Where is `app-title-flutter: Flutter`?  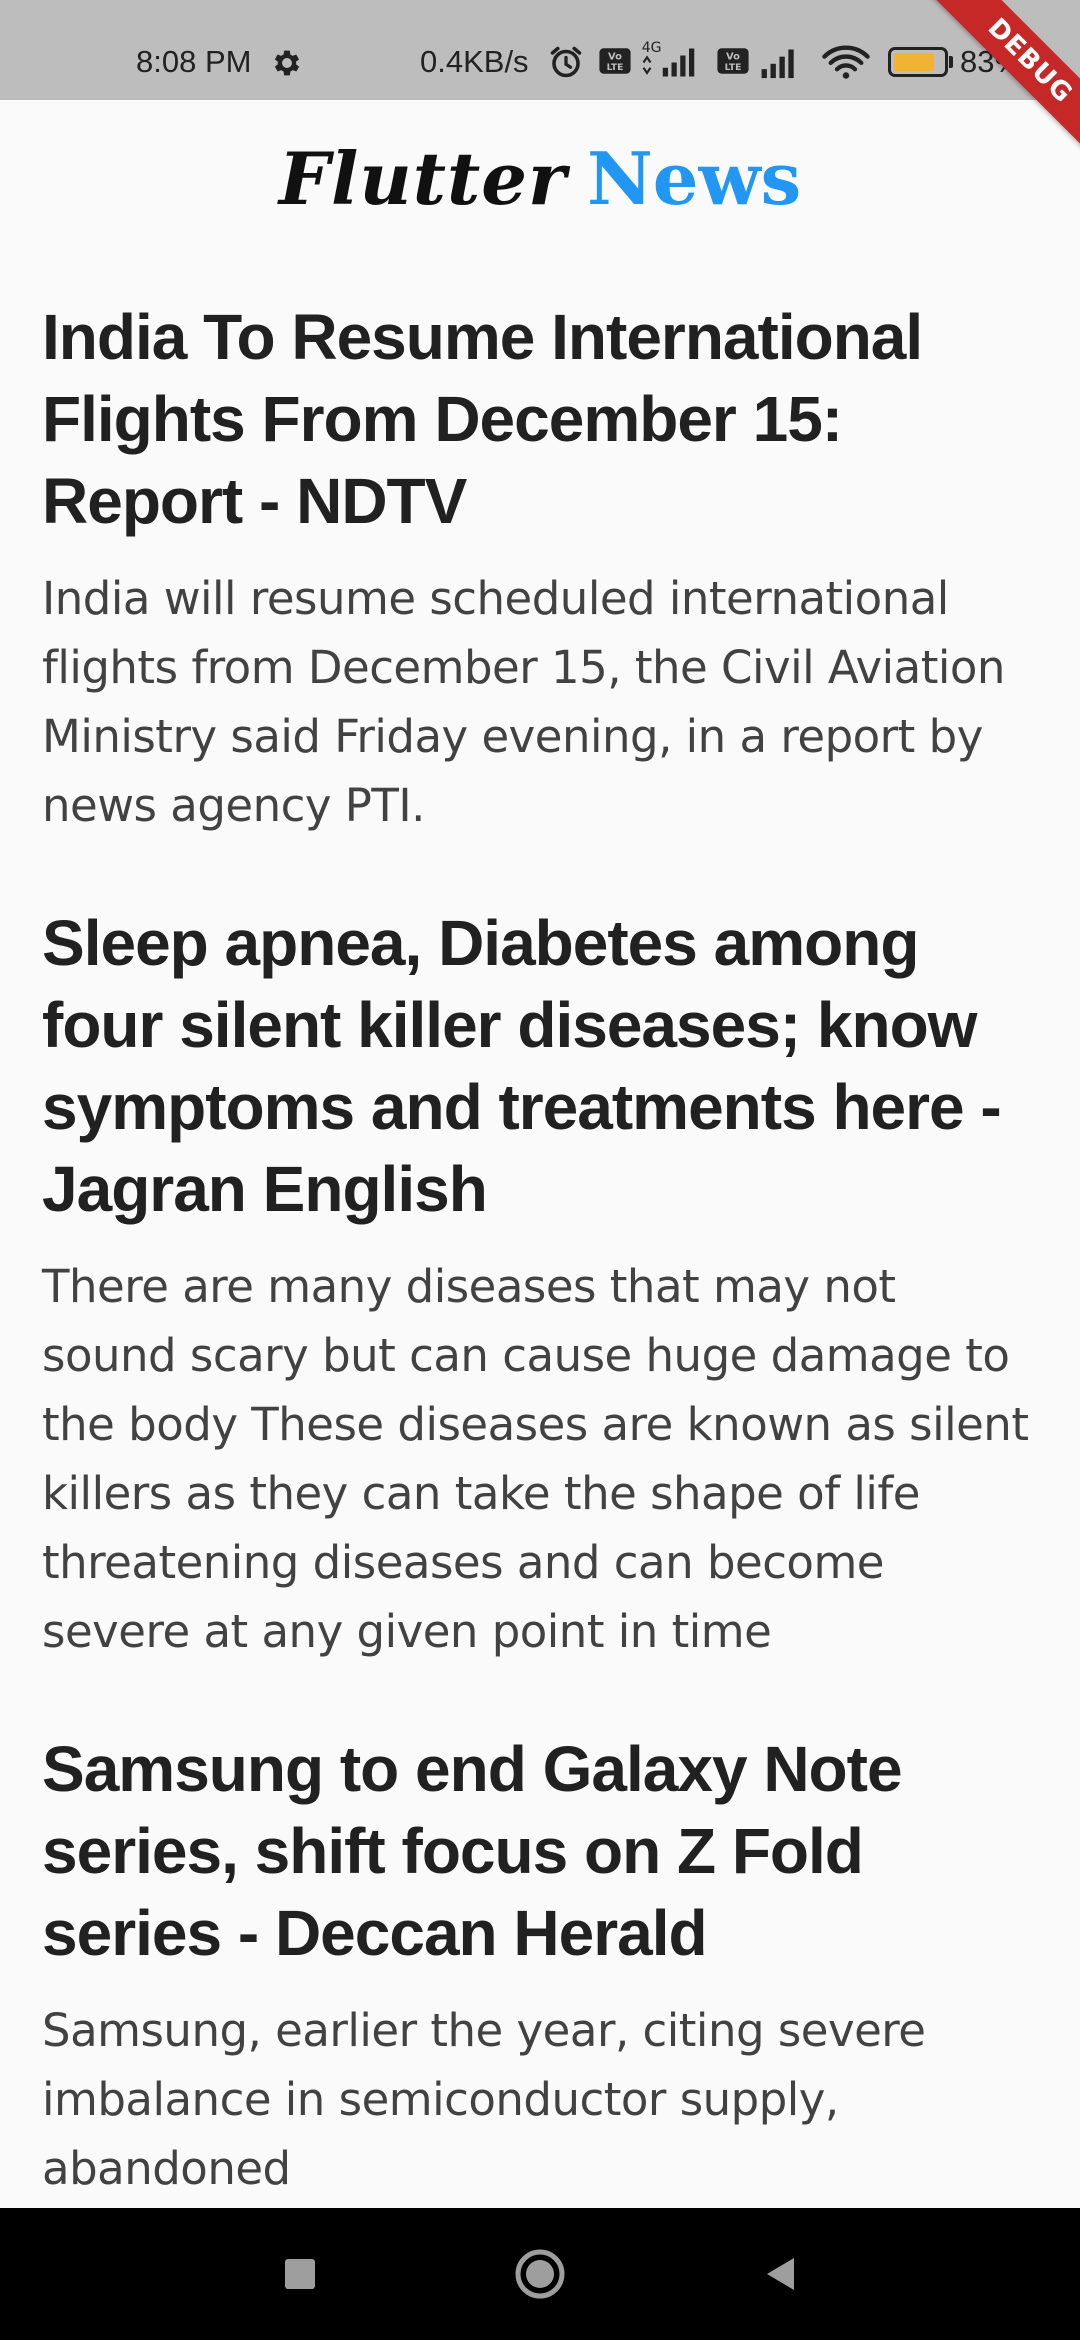 app-title-flutter: Flutter is located at coordinates (422, 178).